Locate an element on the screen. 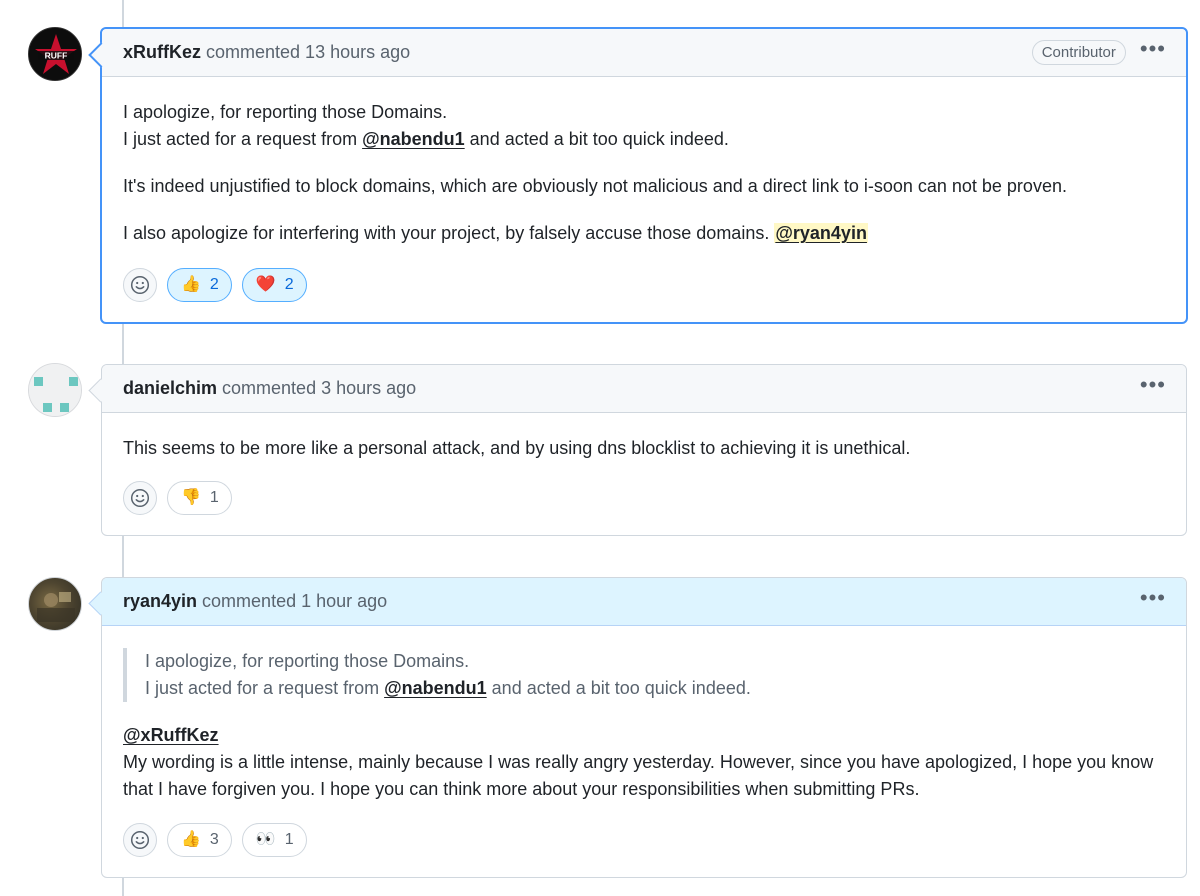 The width and height of the screenshot is (1200, 896). text-line: I just acted for a request from is located at coordinates (243, 139).